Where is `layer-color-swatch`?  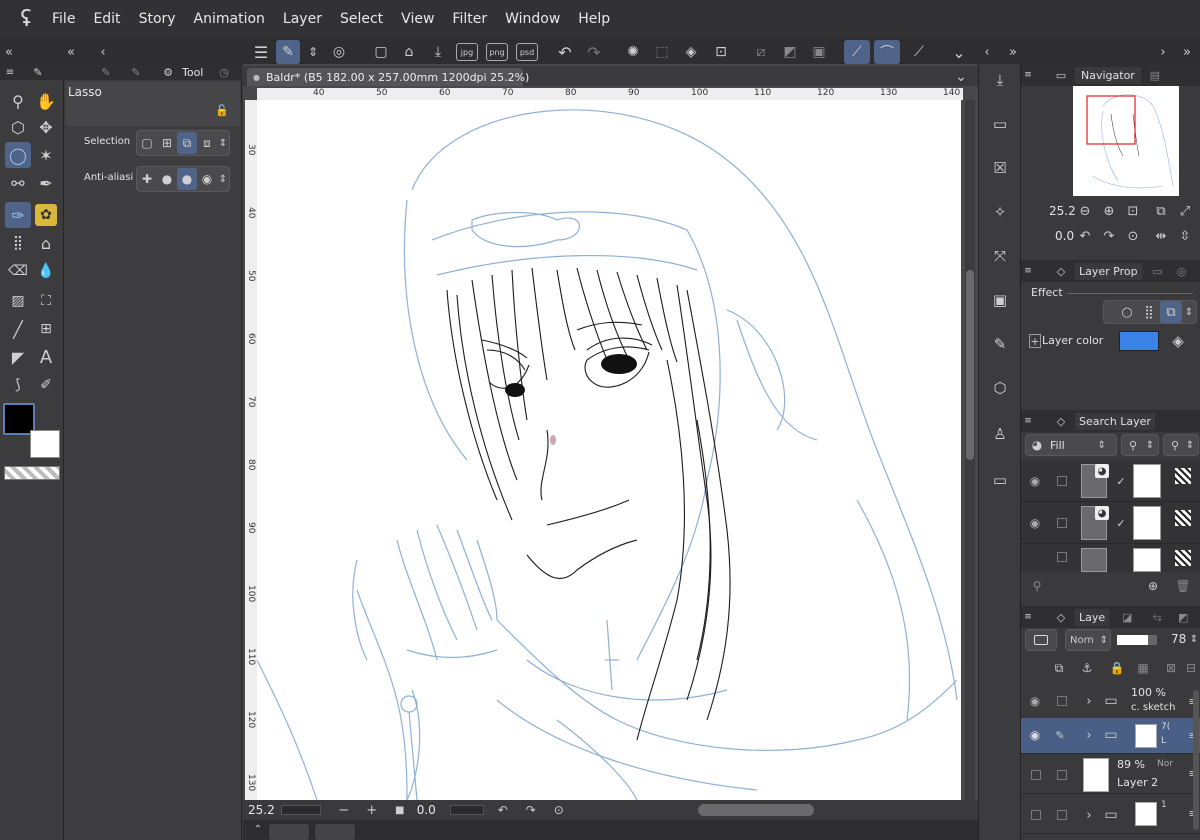
layer-color-swatch is located at coordinates (1139, 341).